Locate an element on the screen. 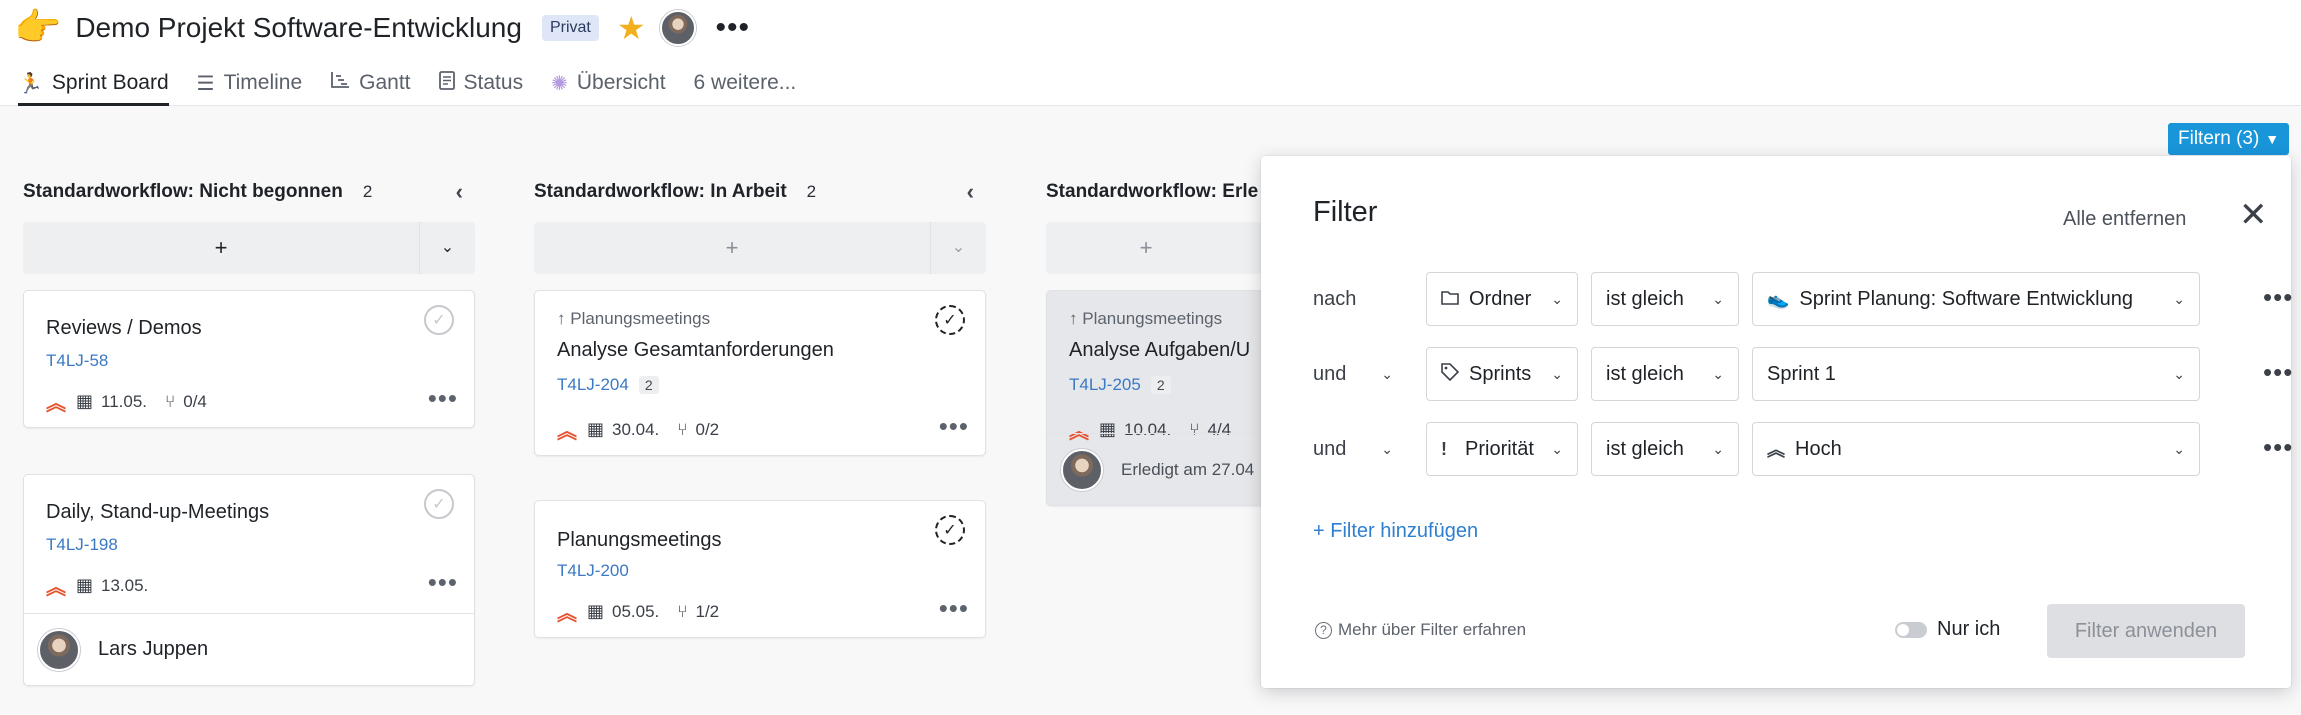 This screenshot has width=2301, height=715. column-header: Standardworkflow: Nicht begonnen 2 ‹ is located at coordinates (249, 192).